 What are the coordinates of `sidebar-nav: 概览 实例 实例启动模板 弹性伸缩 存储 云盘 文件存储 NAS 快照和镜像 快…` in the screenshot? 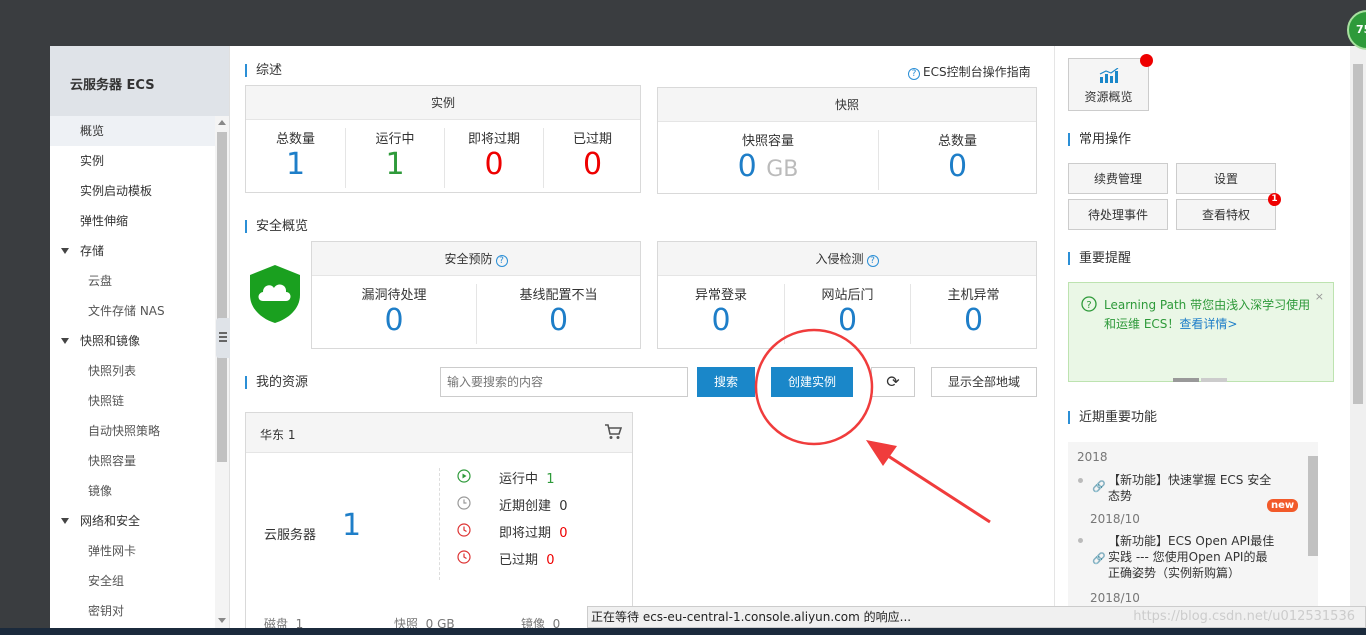 It's located at (132, 371).